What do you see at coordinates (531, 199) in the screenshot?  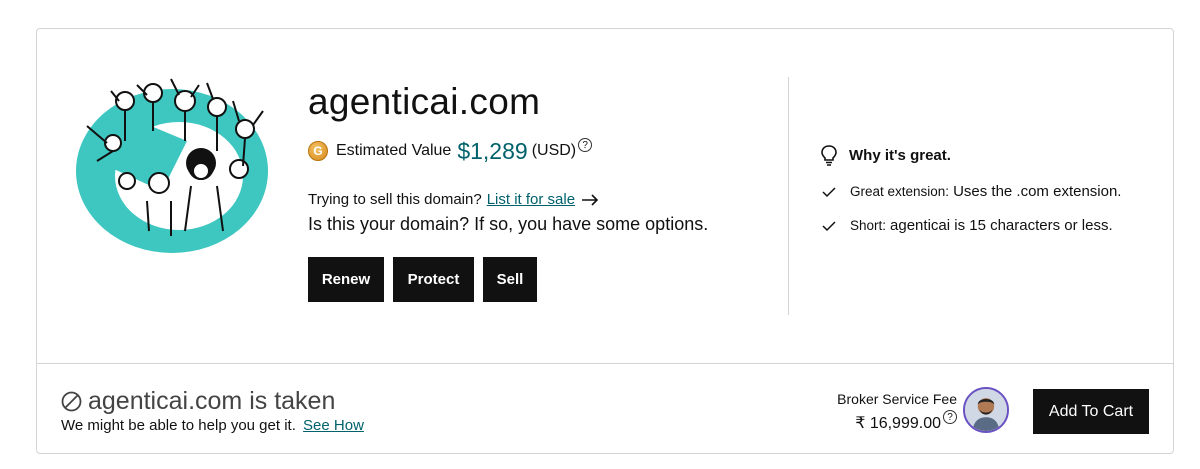 I see `list-for-sale-link: List it for sale` at bounding box center [531, 199].